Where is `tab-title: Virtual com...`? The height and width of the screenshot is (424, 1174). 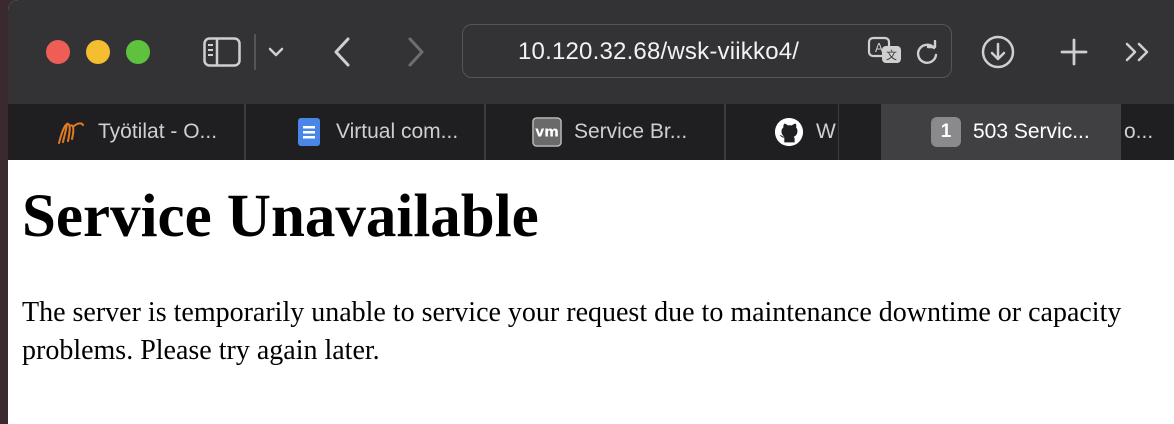 tab-title: Virtual com... is located at coordinates (397, 131).